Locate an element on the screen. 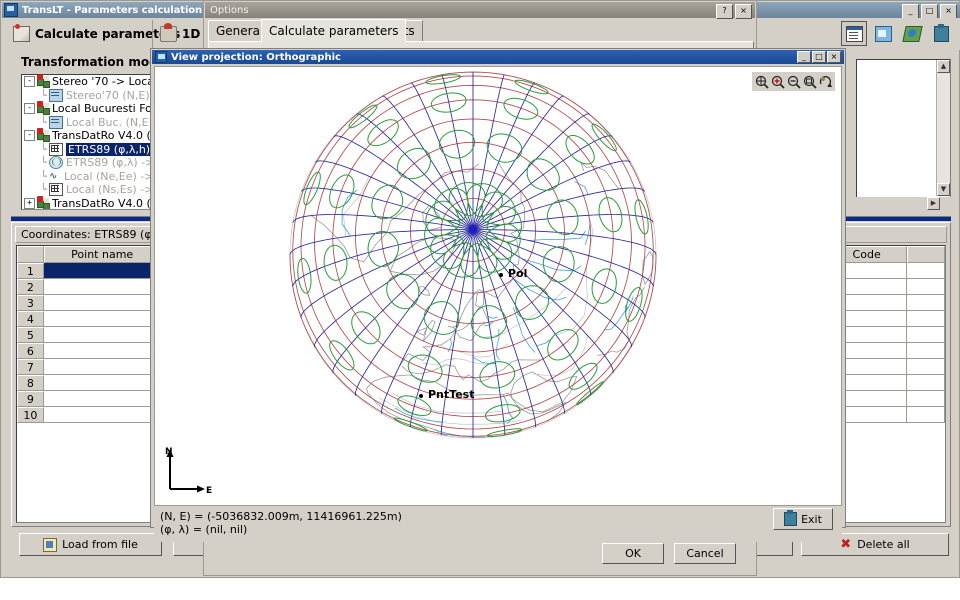 The height and width of the screenshot is (600, 960). row-number: 10 is located at coordinates (30, 415).